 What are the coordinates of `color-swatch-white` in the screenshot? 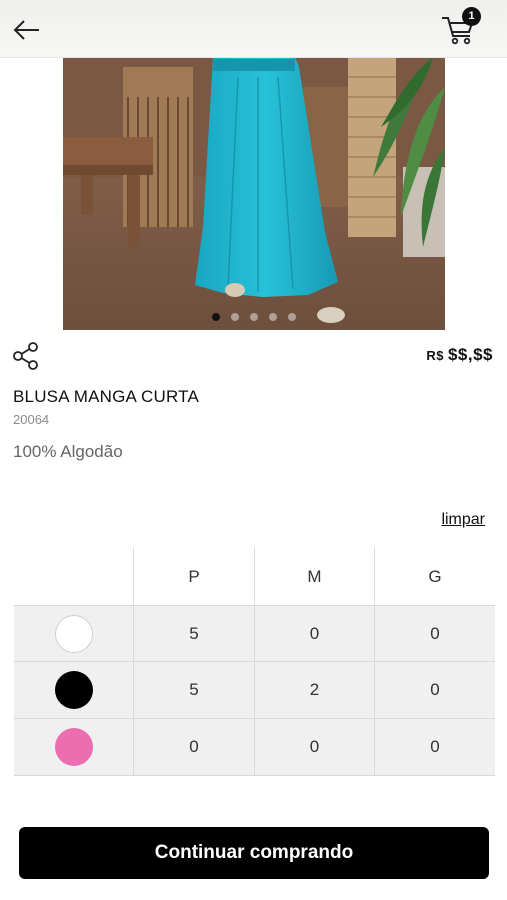 It's located at (73, 633).